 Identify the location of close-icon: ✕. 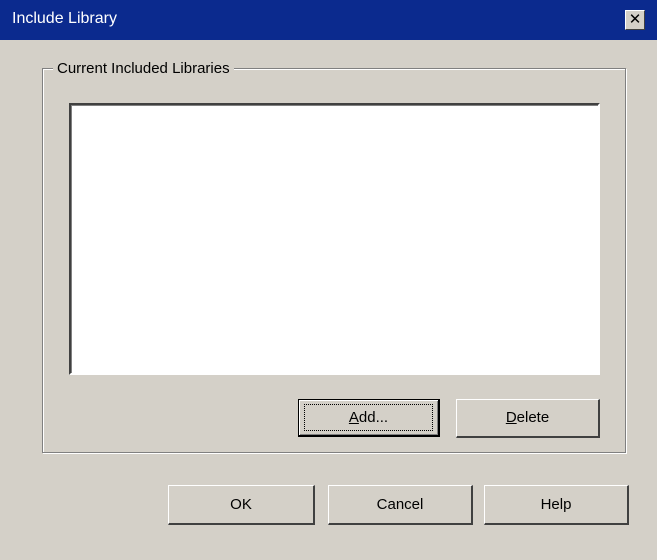
(635, 20).